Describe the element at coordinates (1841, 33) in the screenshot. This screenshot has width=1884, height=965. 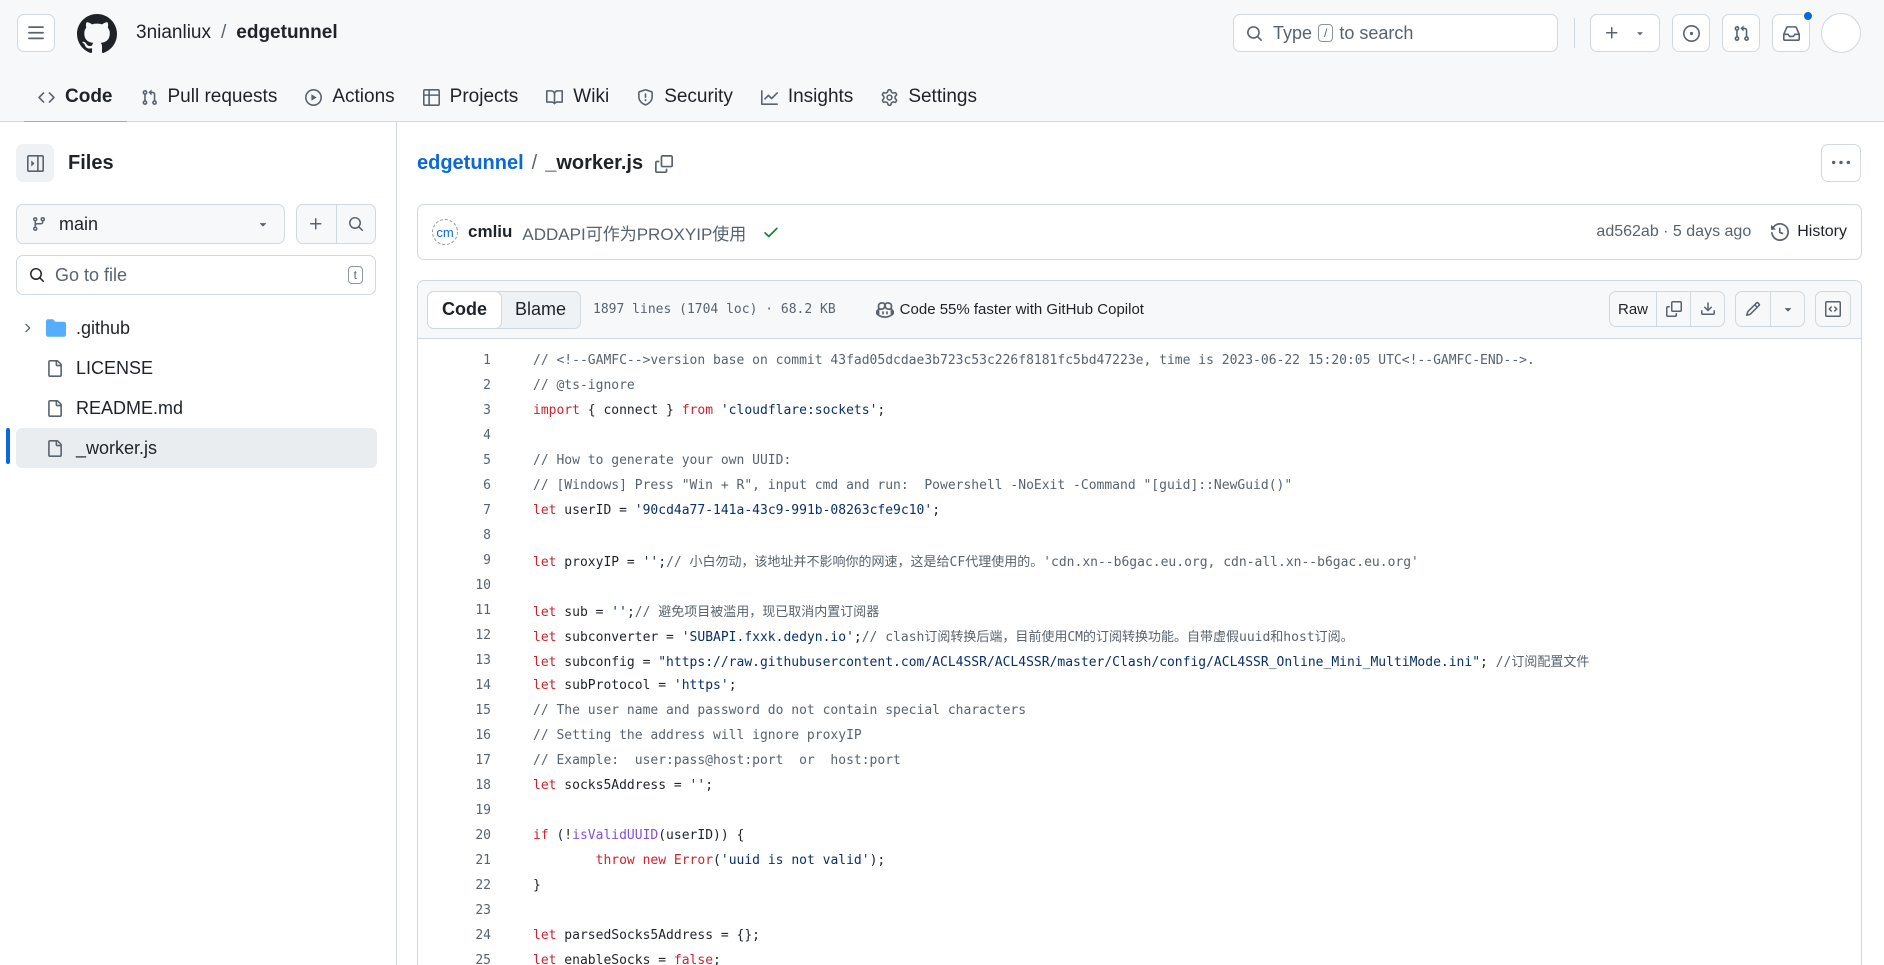
I see `user-avatar` at that location.